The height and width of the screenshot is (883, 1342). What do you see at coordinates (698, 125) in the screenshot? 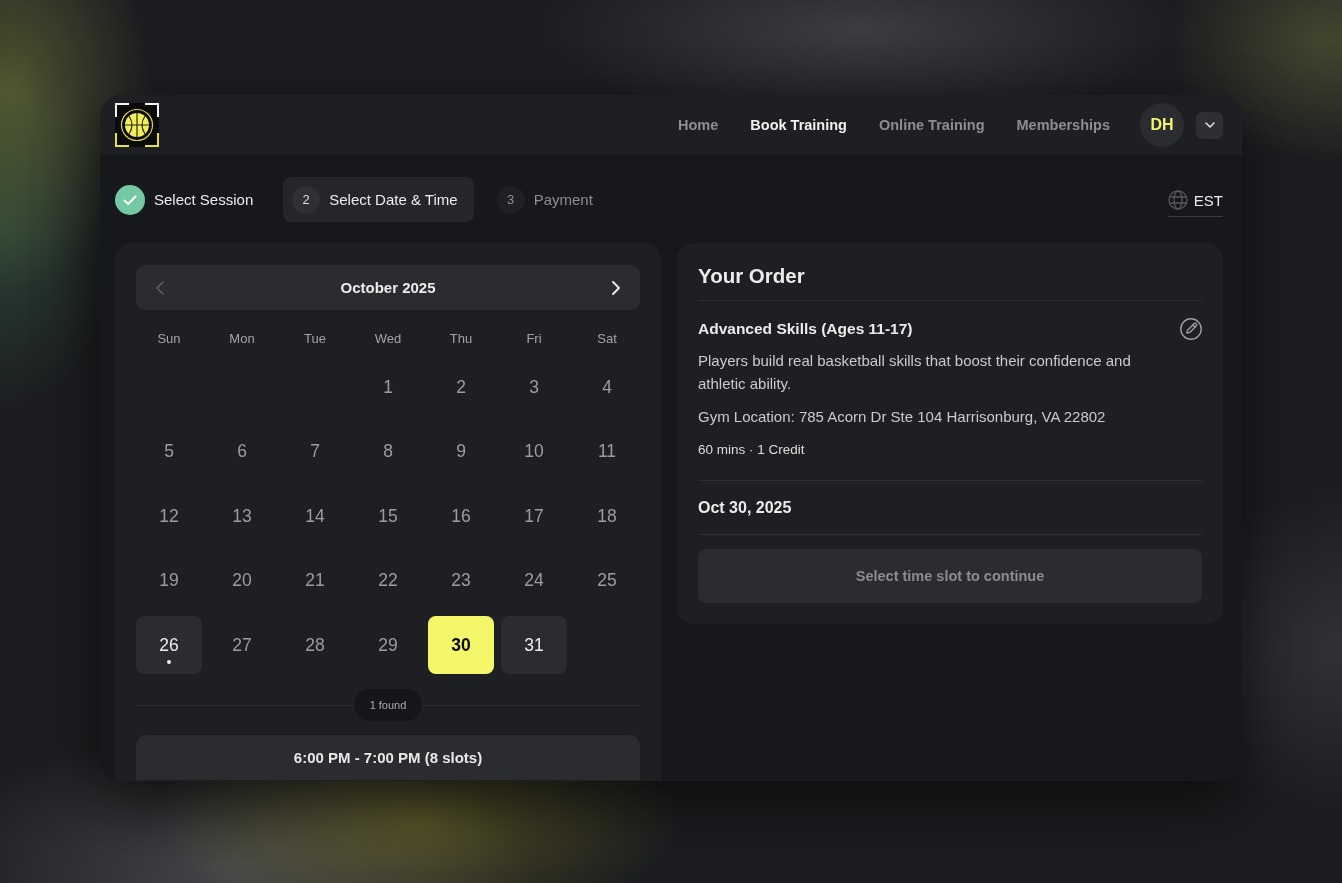
I see `nav-link: Home` at bounding box center [698, 125].